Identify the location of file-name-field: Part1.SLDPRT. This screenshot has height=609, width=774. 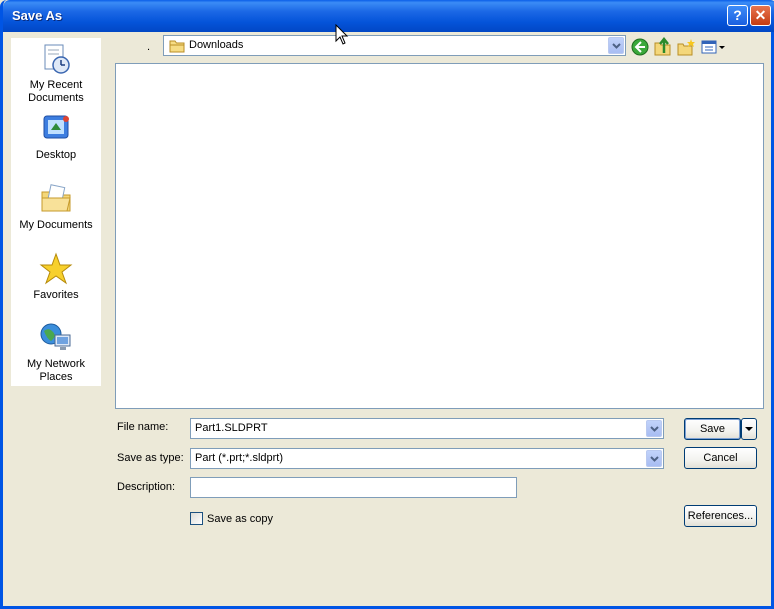
(427, 428).